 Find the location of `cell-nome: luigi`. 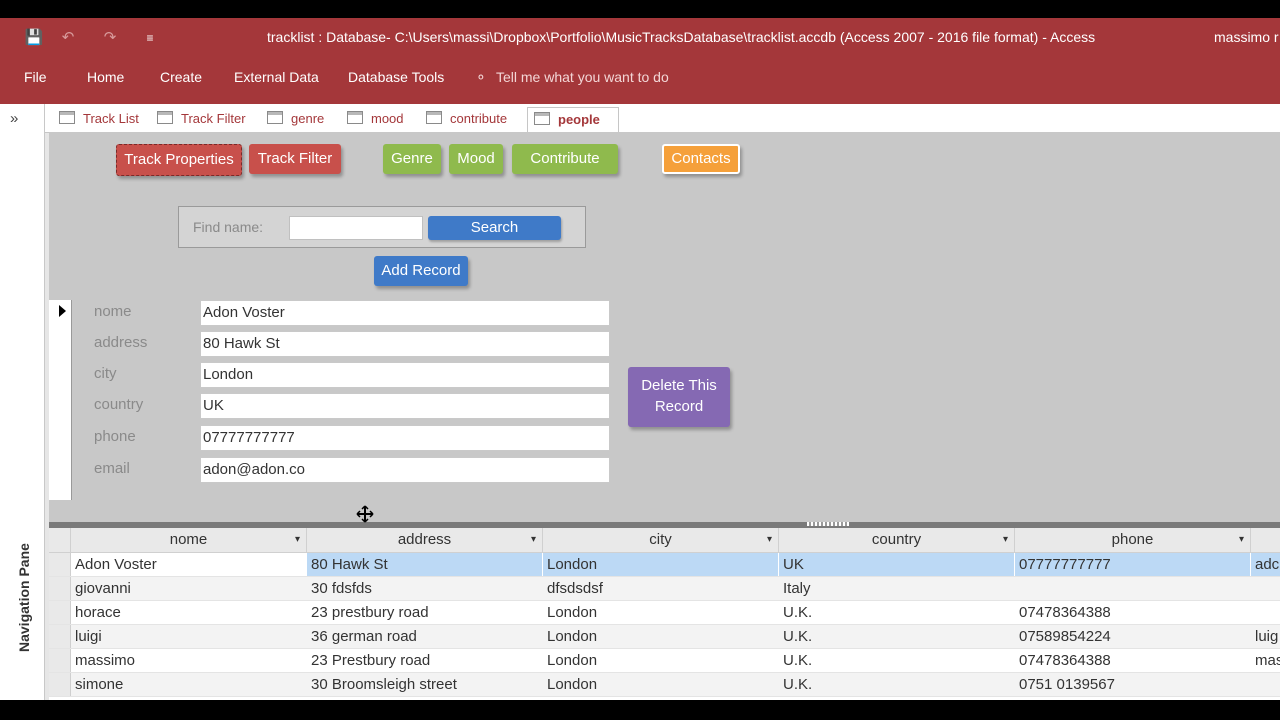

cell-nome: luigi is located at coordinates (188, 636).